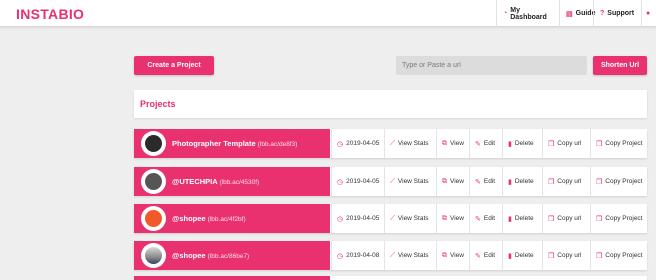  I want to click on nav-guide: ▤ Guide, so click(577, 13).